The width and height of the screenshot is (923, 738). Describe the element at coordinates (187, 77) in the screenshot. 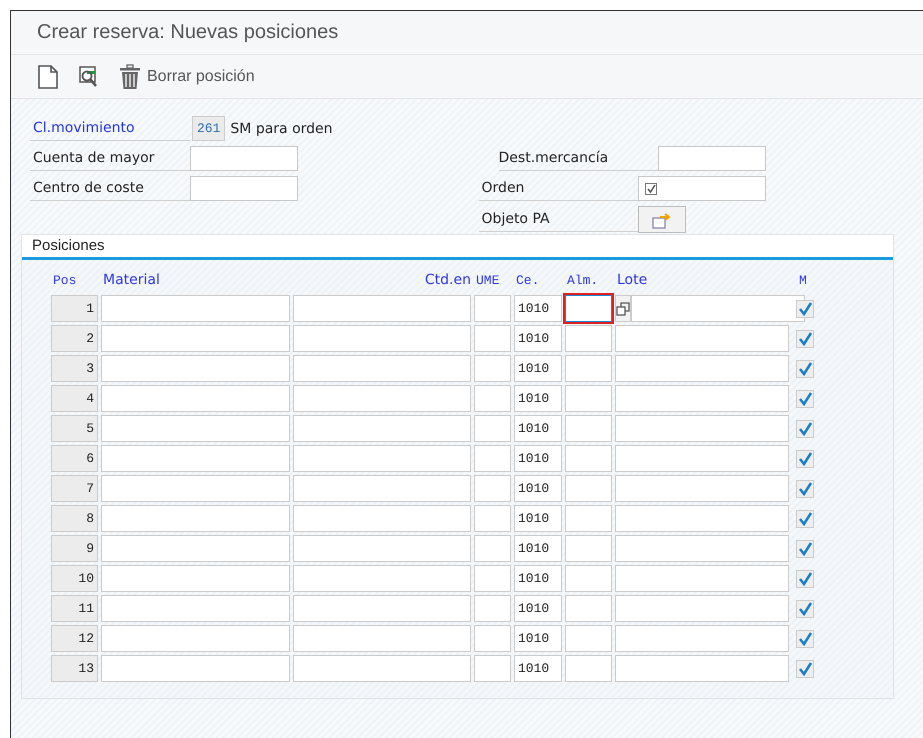

I see `delete-position-button: Borrar posición` at that location.